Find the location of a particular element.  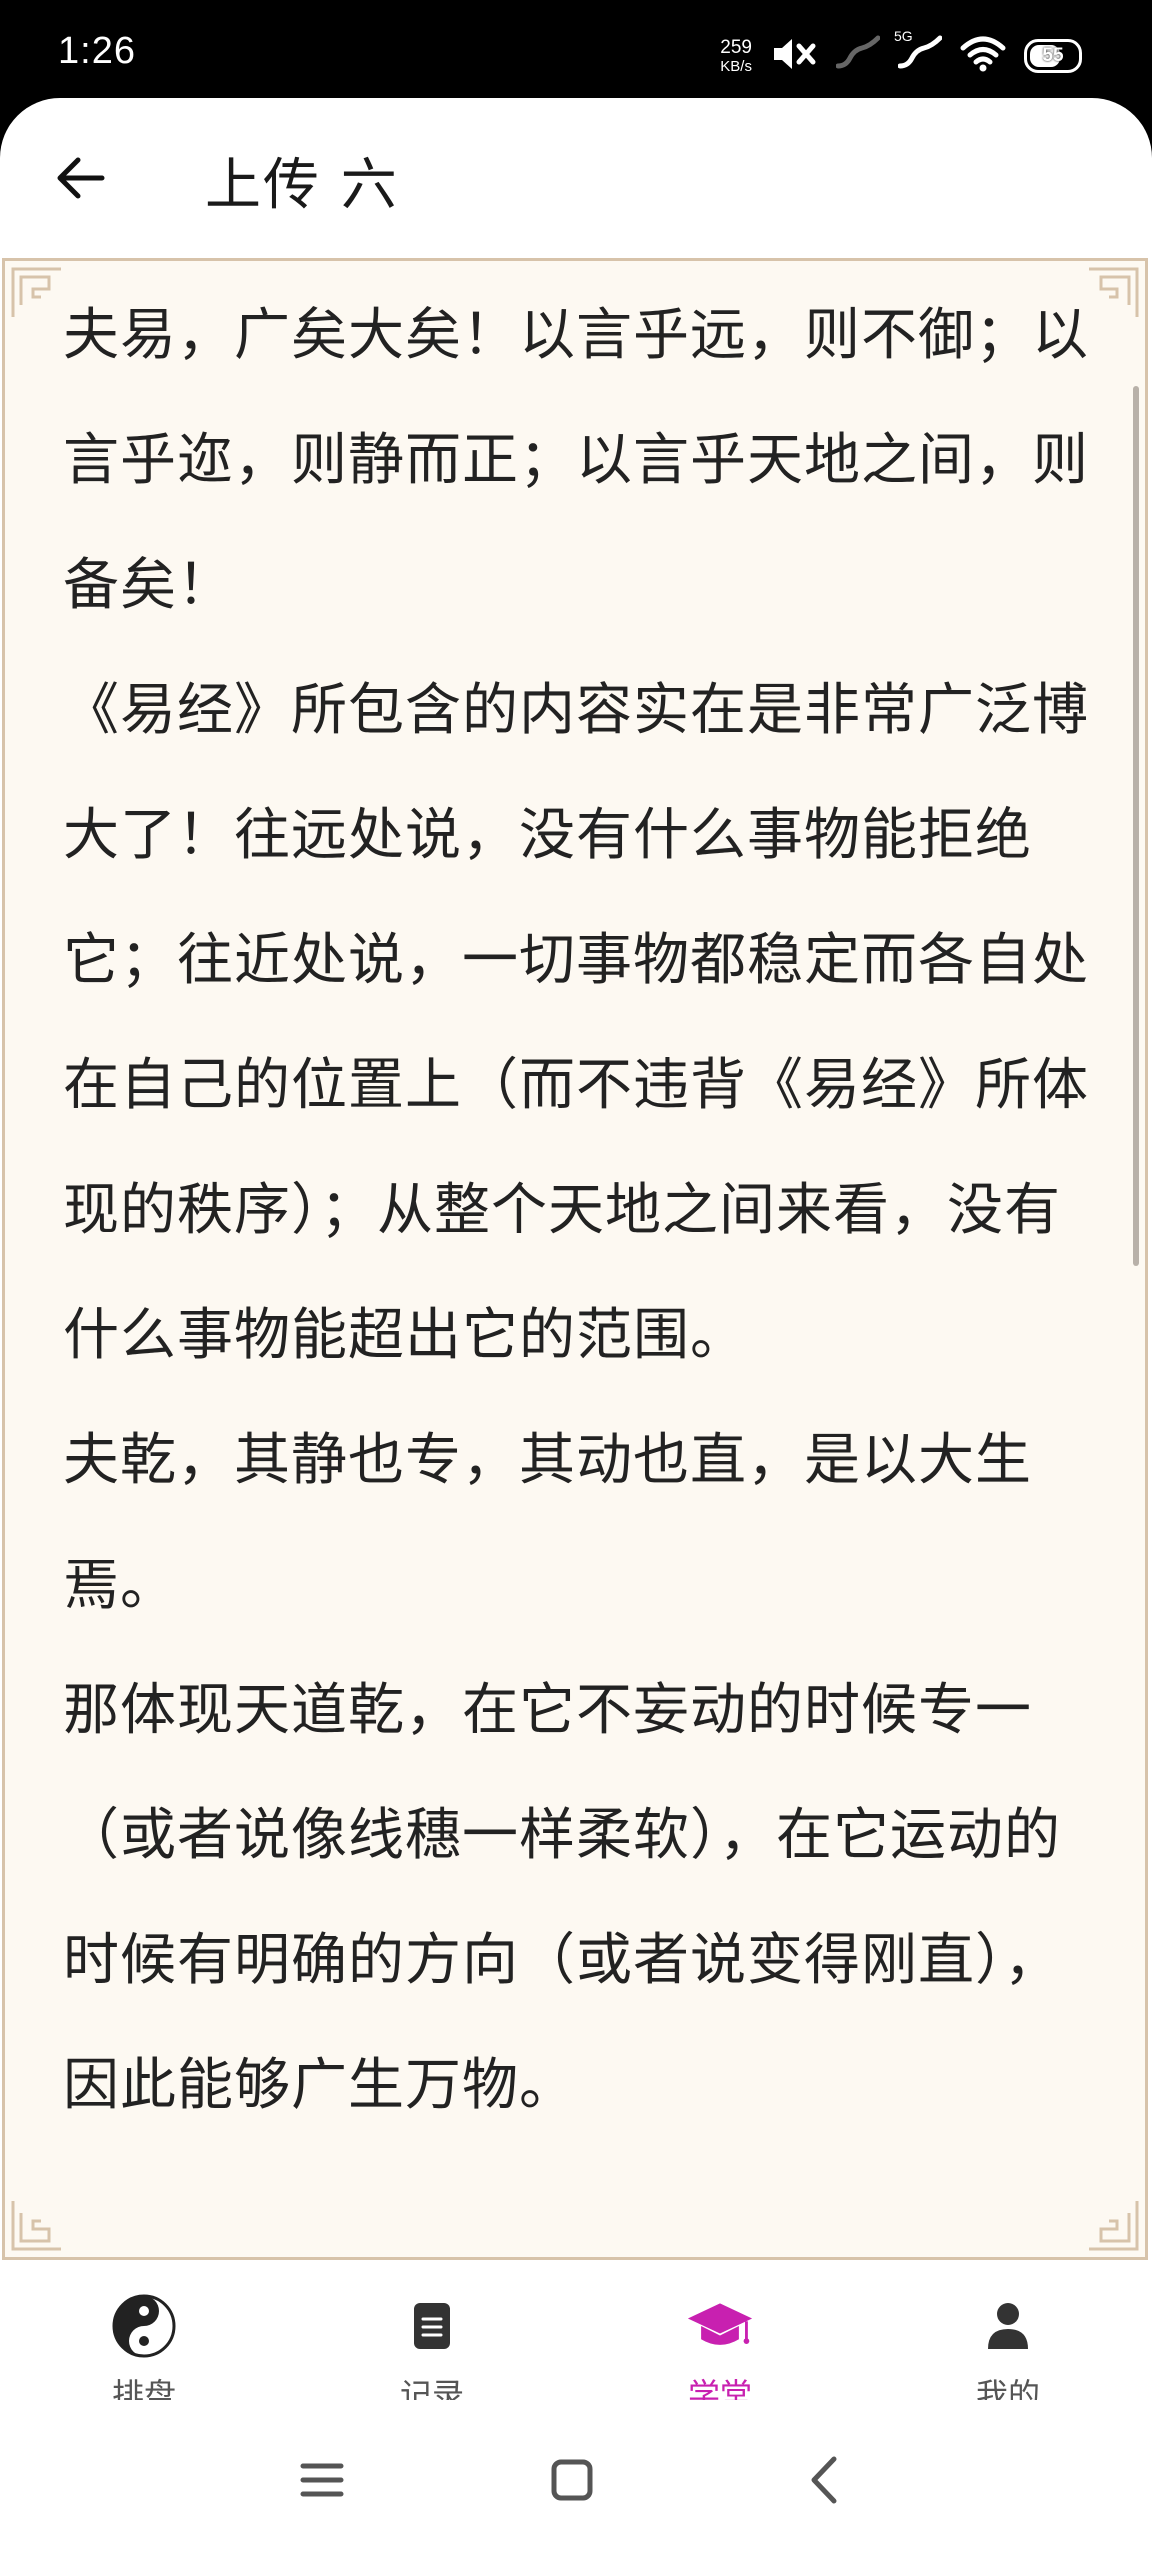

back-button is located at coordinates (80, 178).